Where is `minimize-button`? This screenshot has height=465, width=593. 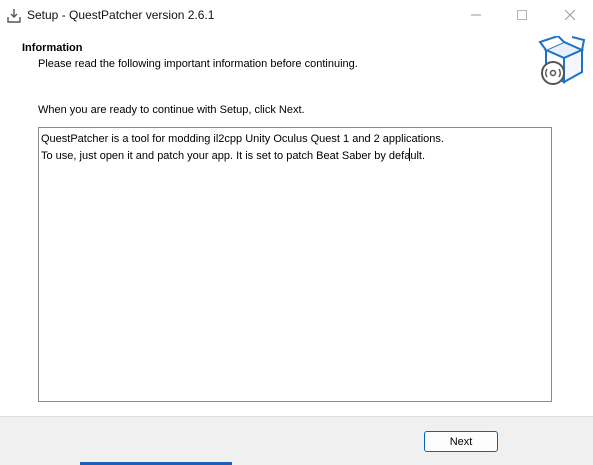
minimize-button is located at coordinates (476, 15).